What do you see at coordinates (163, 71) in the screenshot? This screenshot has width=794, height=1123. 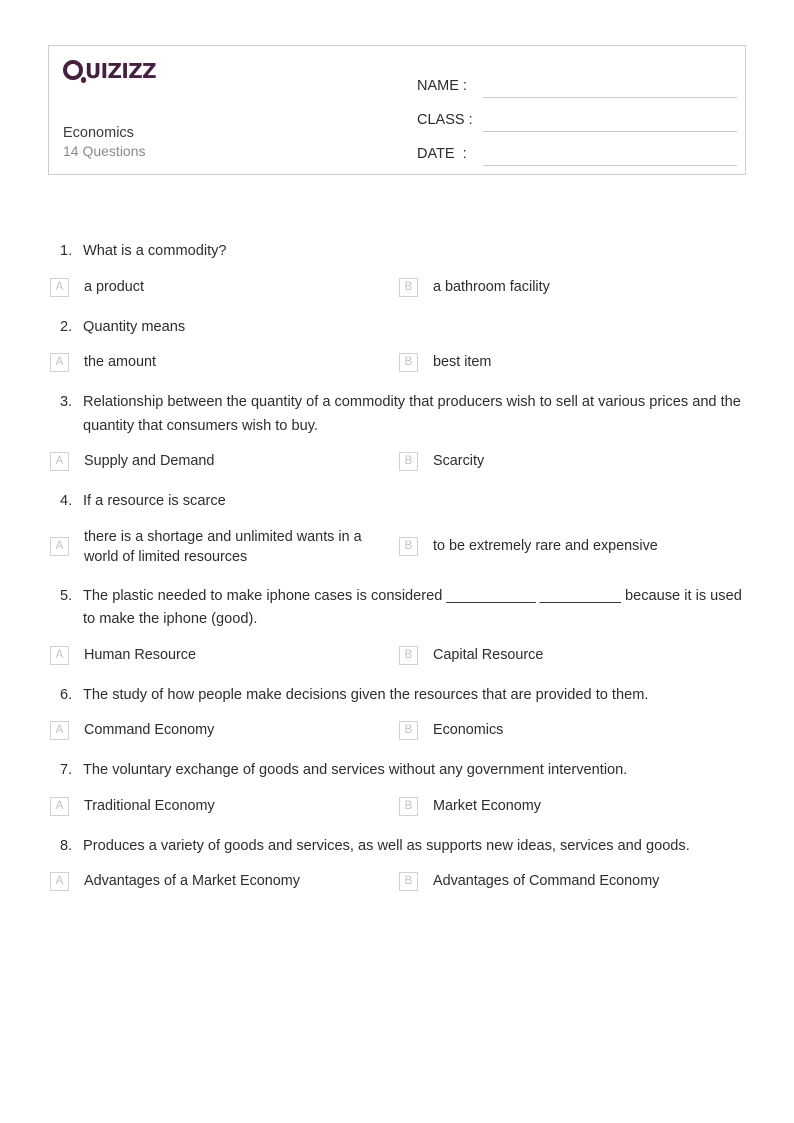 I see `quizizz-logo: UIZIZZ` at bounding box center [163, 71].